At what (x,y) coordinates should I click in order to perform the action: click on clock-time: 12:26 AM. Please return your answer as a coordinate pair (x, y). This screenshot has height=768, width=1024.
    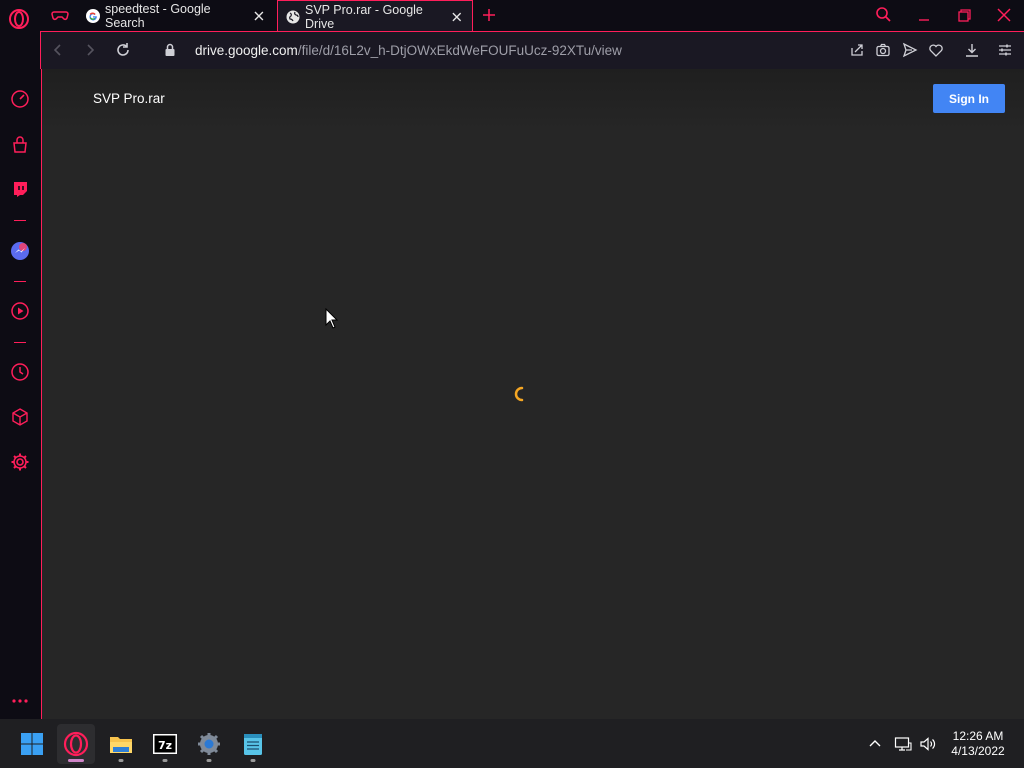
    Looking at the image, I should click on (978, 736).